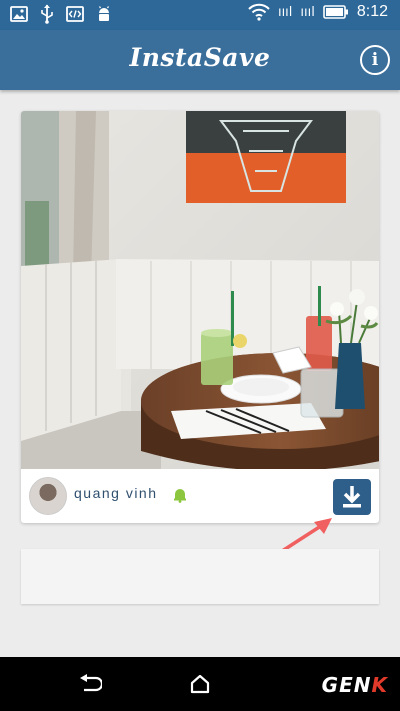 The image size is (400, 711). I want to click on signal-strength-2: ıııl, so click(307, 12).